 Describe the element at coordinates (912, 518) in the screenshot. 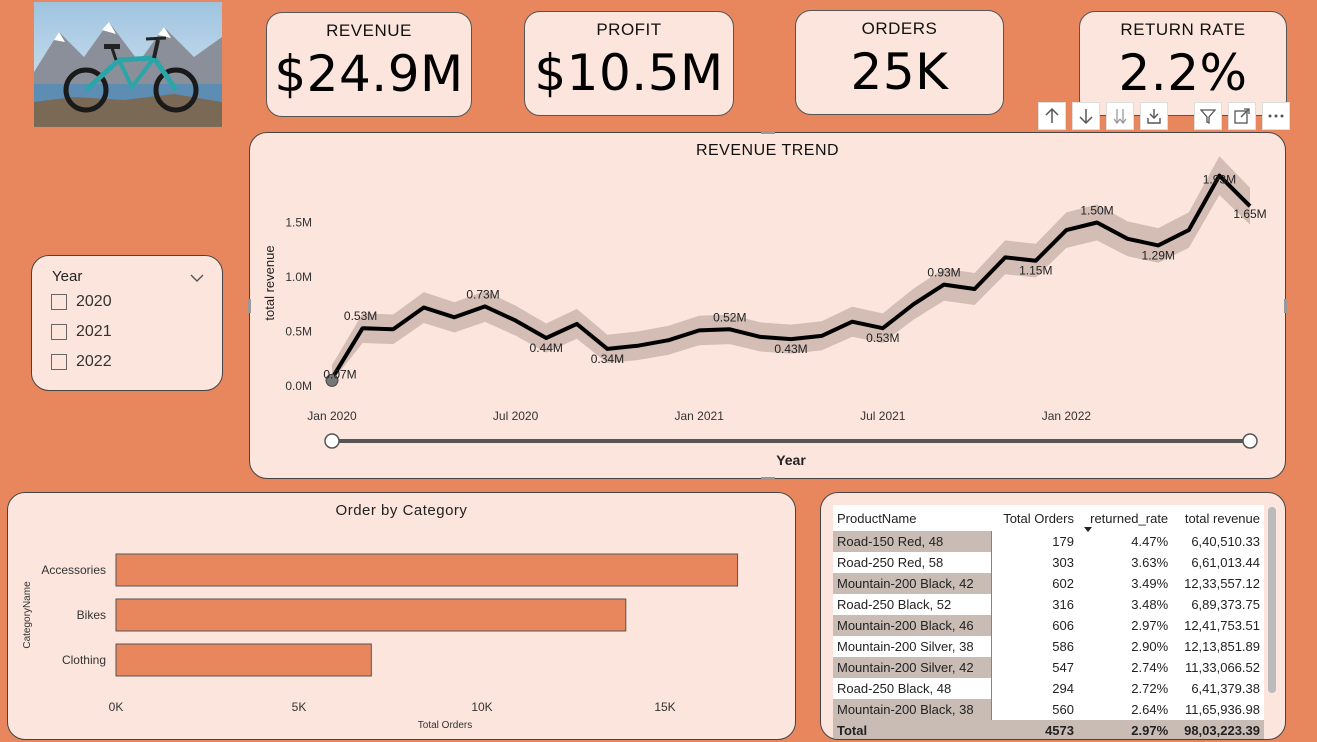

I see `column-header-productname: ProductName` at that location.